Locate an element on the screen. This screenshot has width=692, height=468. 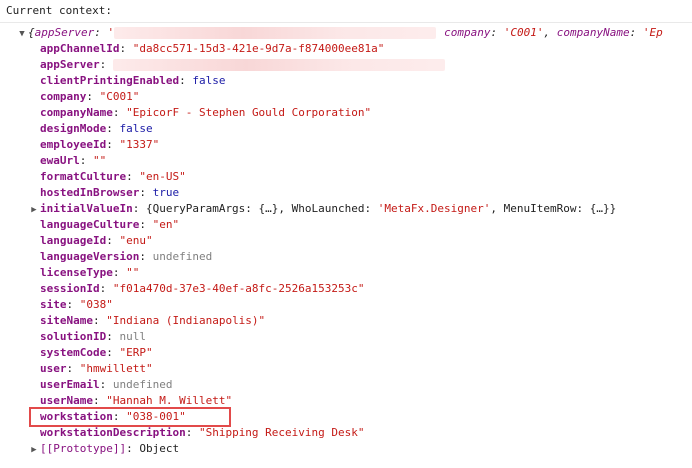
property-row-languageId: languageId: "enu" is located at coordinates (96, 240).